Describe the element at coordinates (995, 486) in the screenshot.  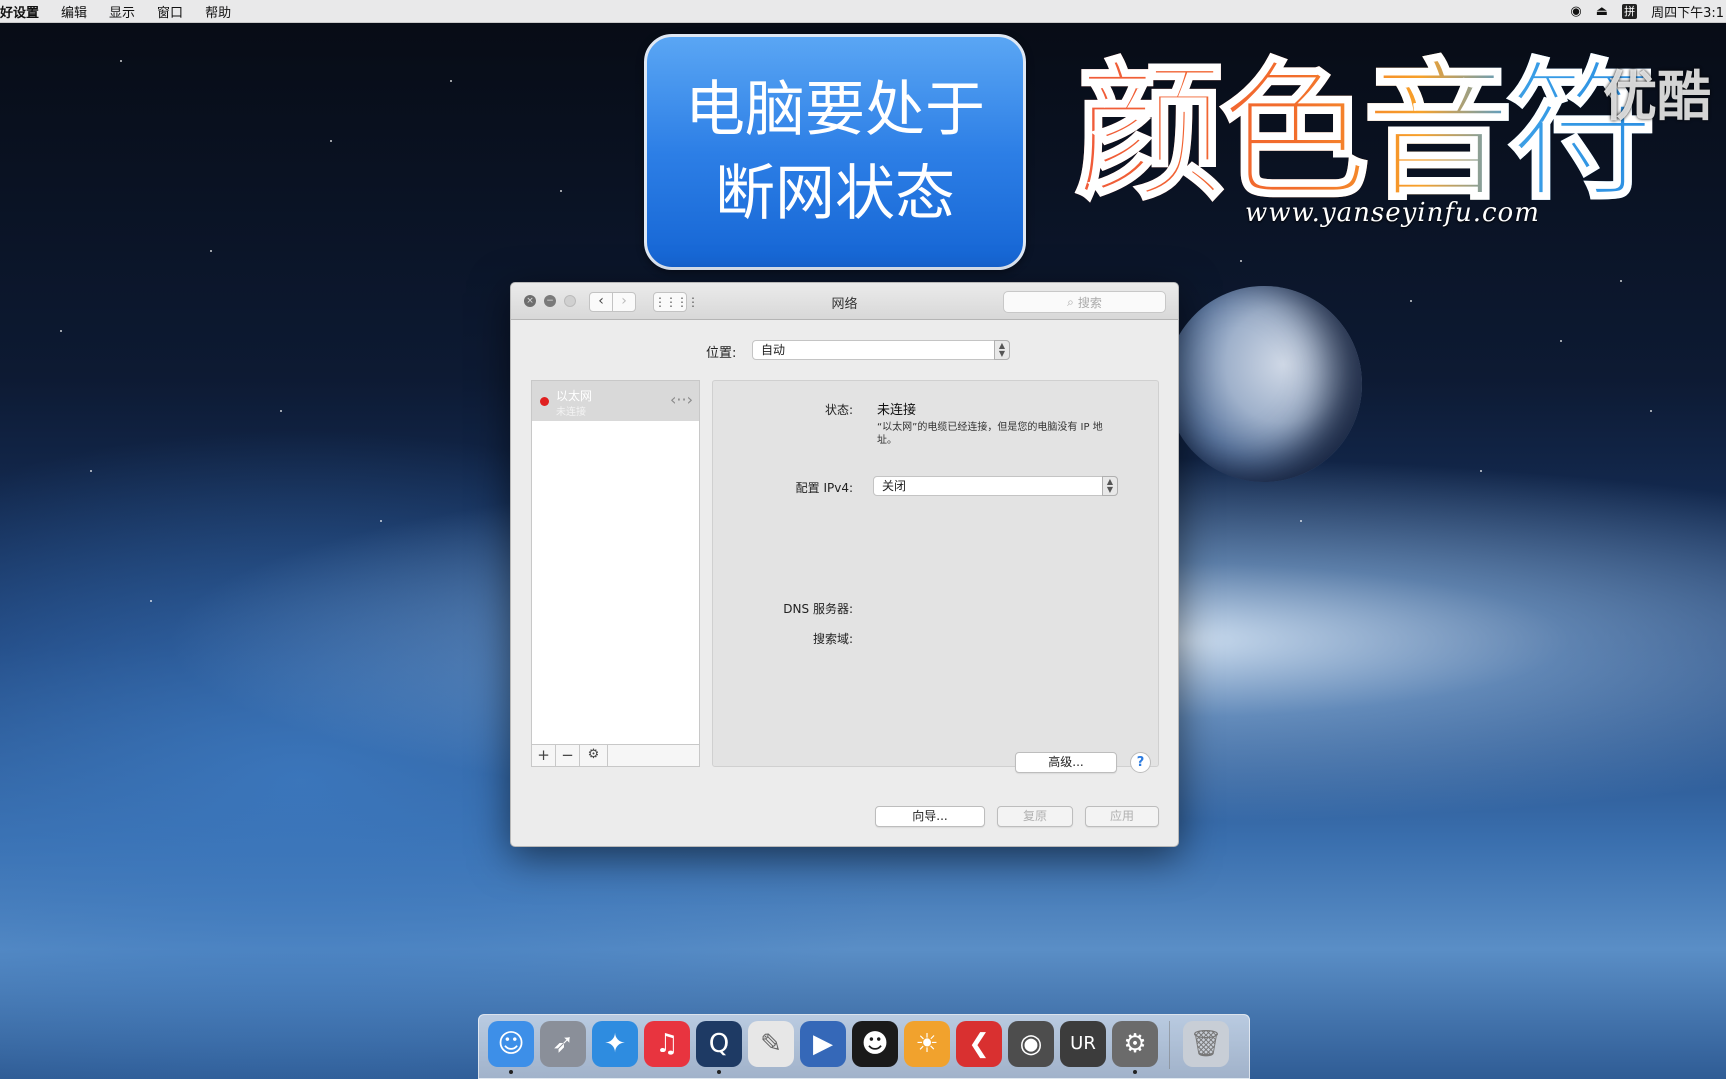
I see `ipv4-select: 关闭 ▲ ▼` at that location.